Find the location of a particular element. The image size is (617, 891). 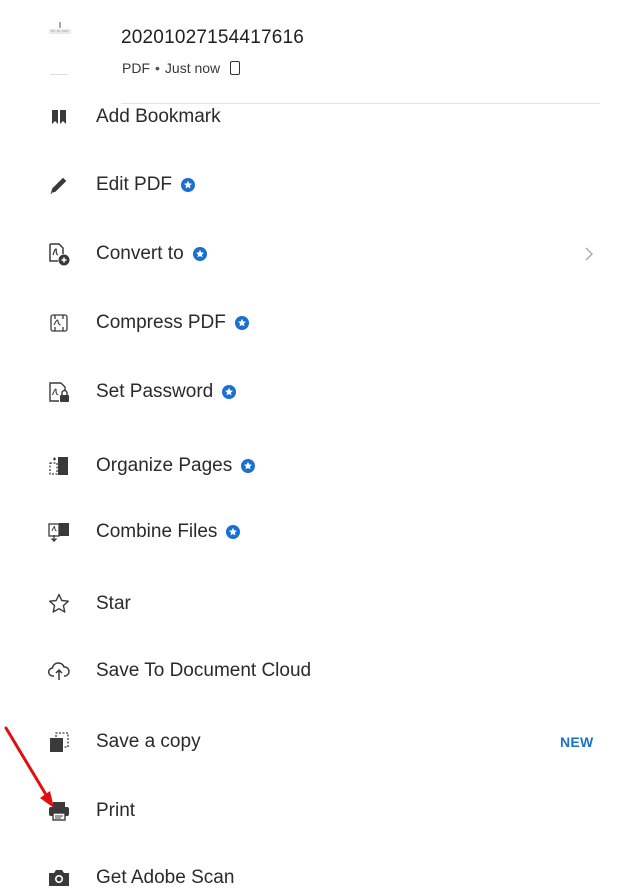

file-meta: PDF • Just now is located at coordinates (181, 68).